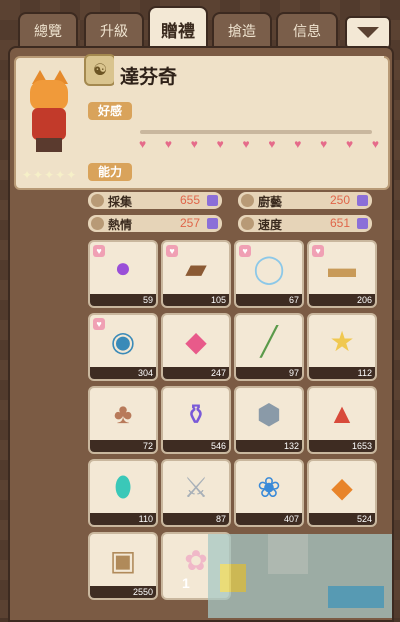  What do you see at coordinates (342, 341) in the screenshot?
I see `star-cloud-icon: ★` at bounding box center [342, 341].